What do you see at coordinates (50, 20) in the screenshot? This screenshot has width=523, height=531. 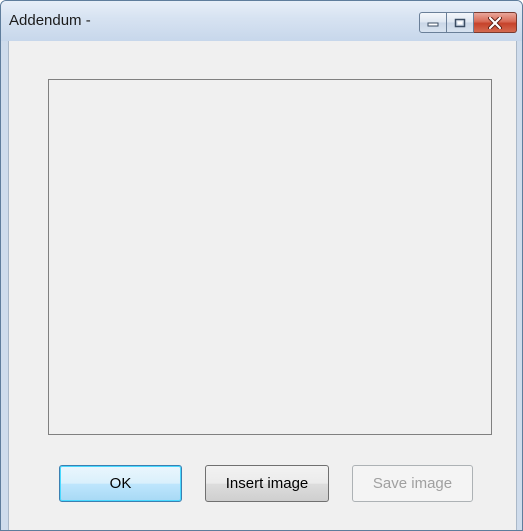 I see `window-title: Addendum -` at bounding box center [50, 20].